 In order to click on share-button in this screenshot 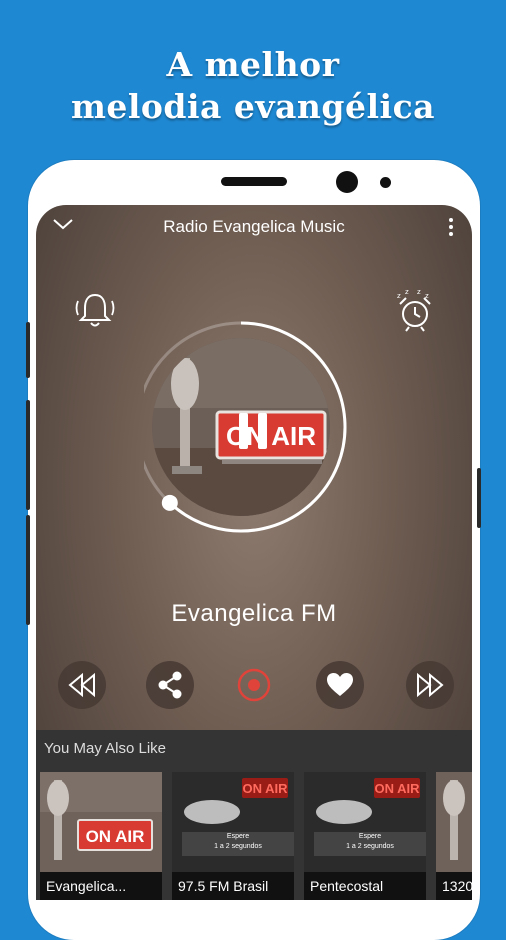, I will do `click(170, 685)`.